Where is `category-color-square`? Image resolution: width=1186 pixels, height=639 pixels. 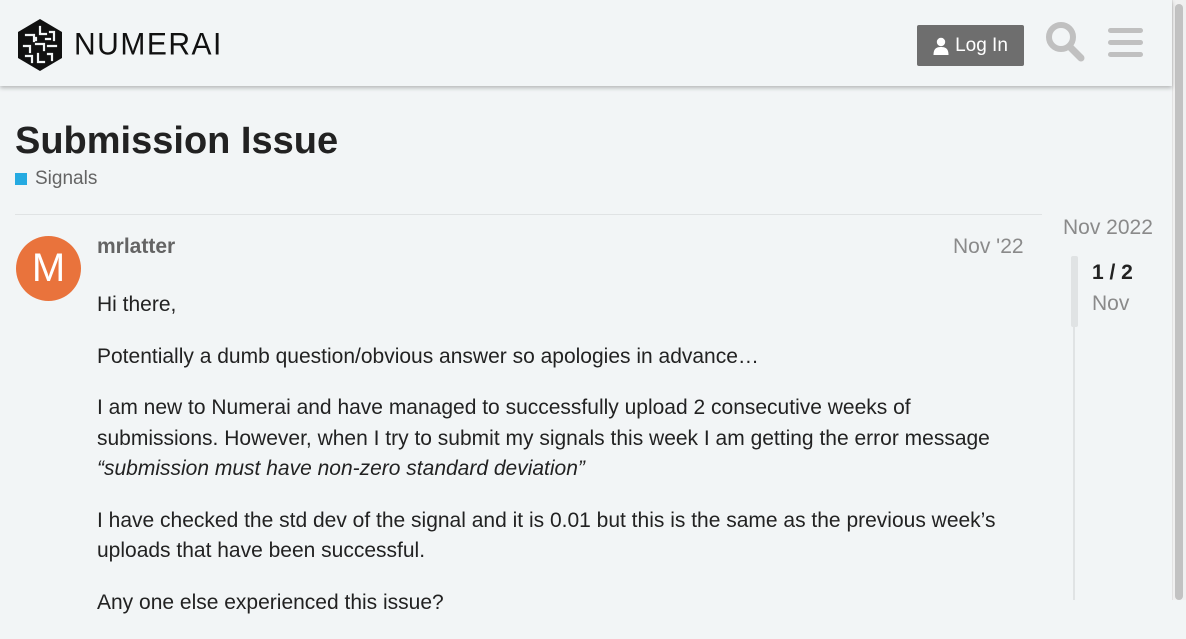 category-color-square is located at coordinates (21, 179).